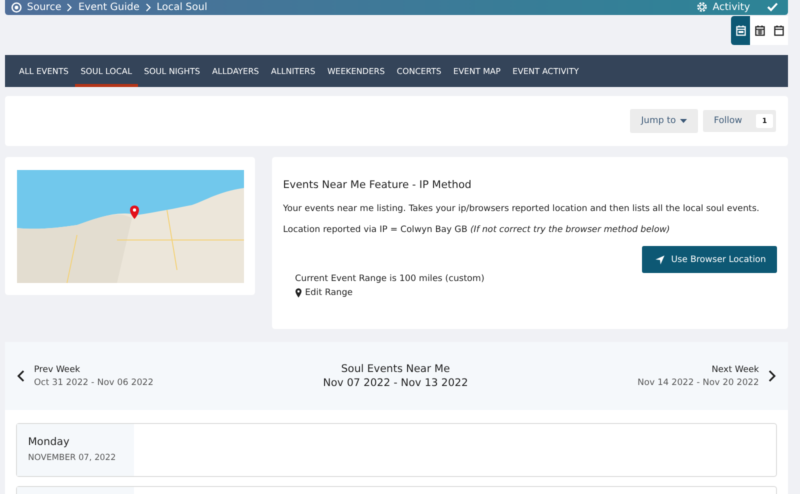  Describe the element at coordinates (293, 71) in the screenshot. I see `nav-tab: ALLNITERS` at that location.